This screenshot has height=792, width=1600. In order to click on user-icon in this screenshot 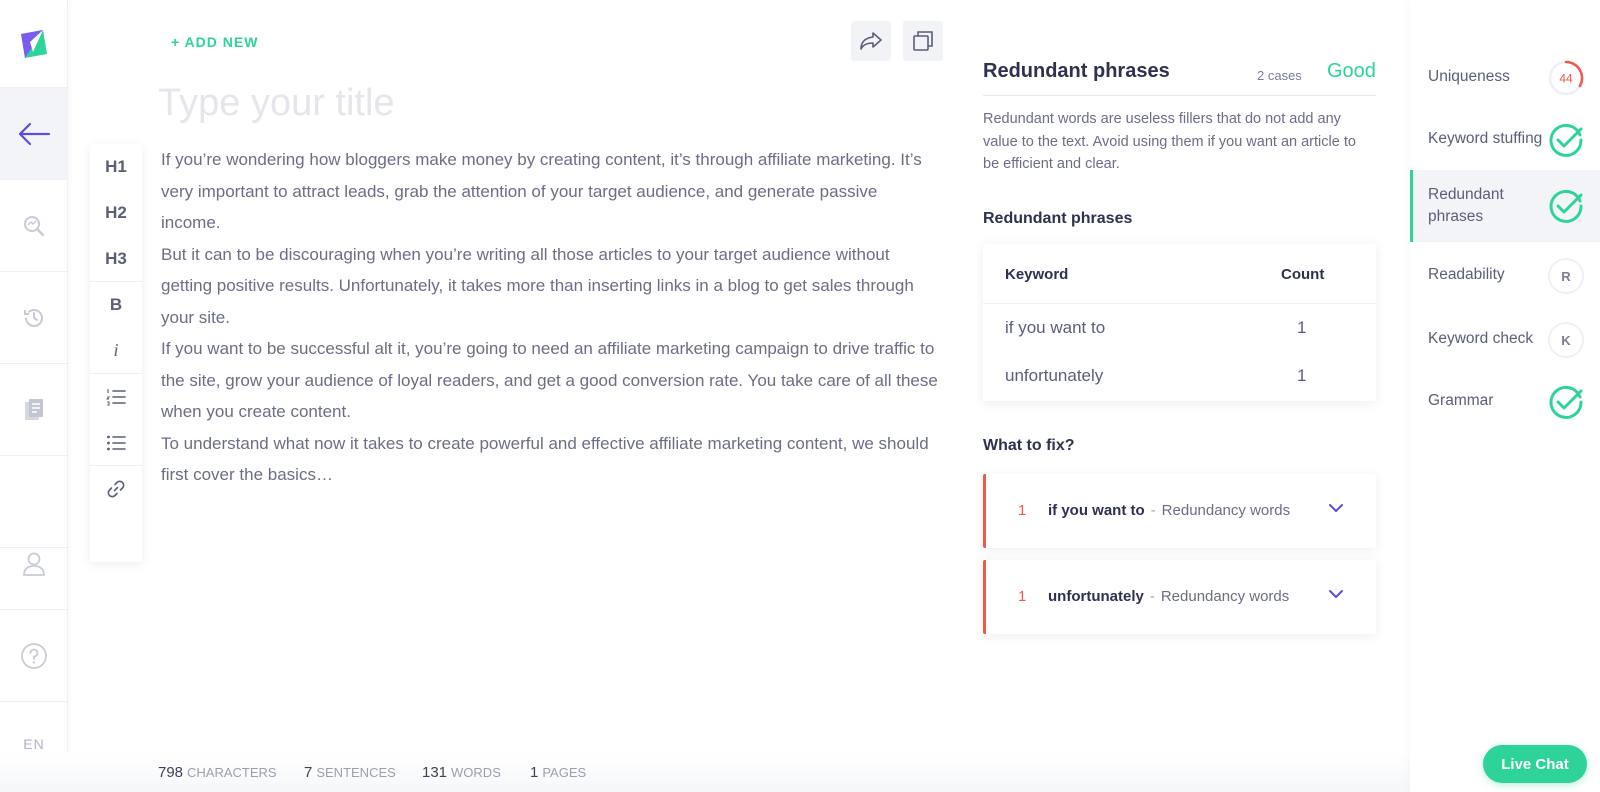, I will do `click(34, 564)`.